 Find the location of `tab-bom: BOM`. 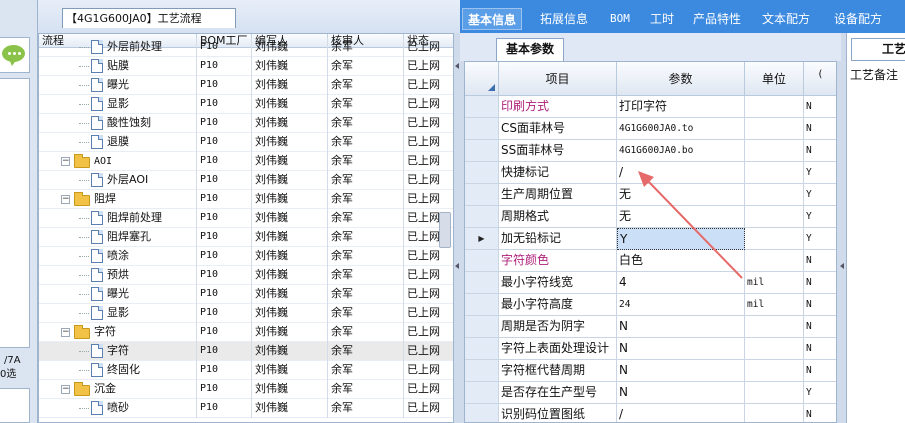

tab-bom: BOM is located at coordinates (620, 19).